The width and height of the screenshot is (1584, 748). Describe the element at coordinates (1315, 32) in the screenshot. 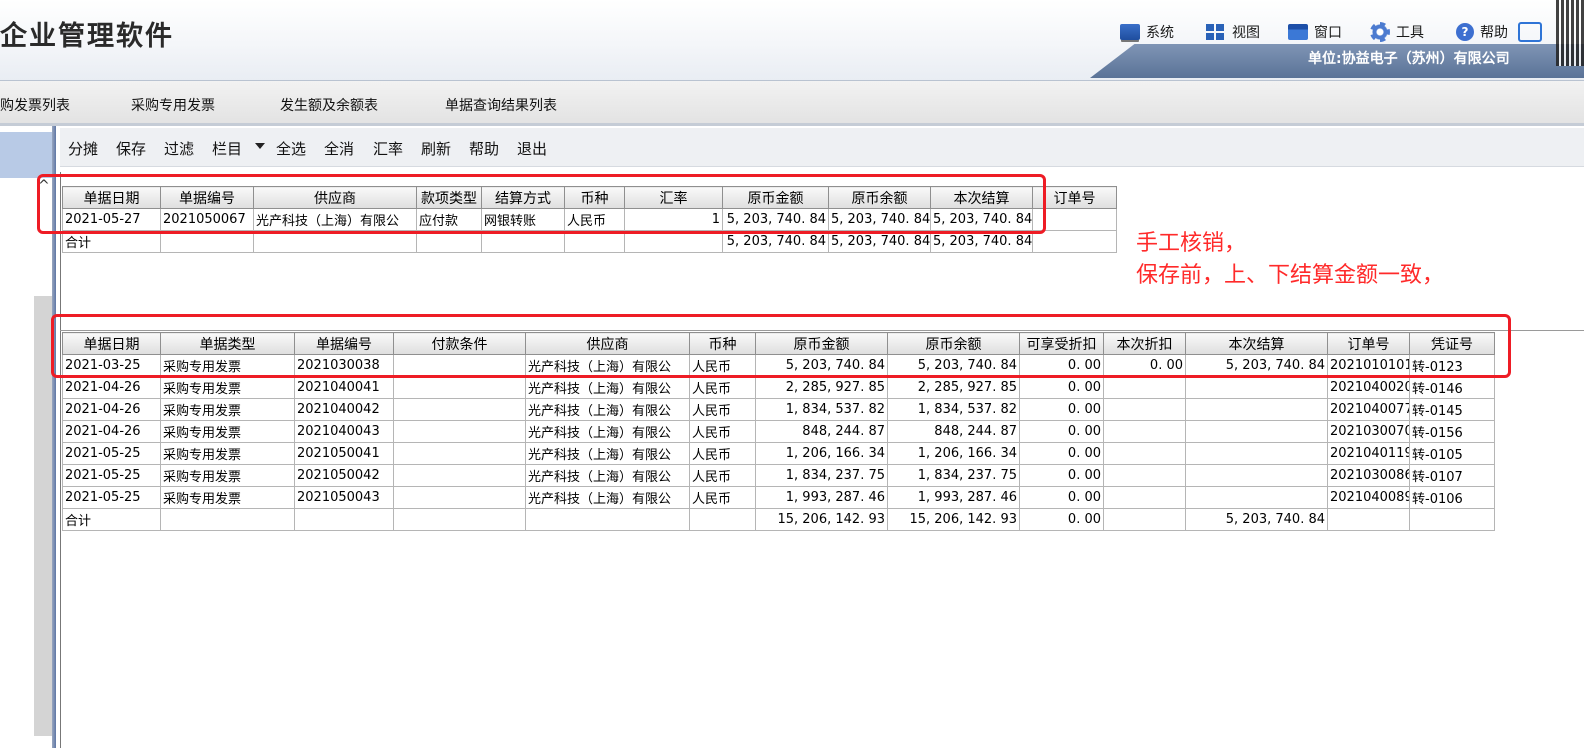

I see `menu-window: 窗口` at that location.